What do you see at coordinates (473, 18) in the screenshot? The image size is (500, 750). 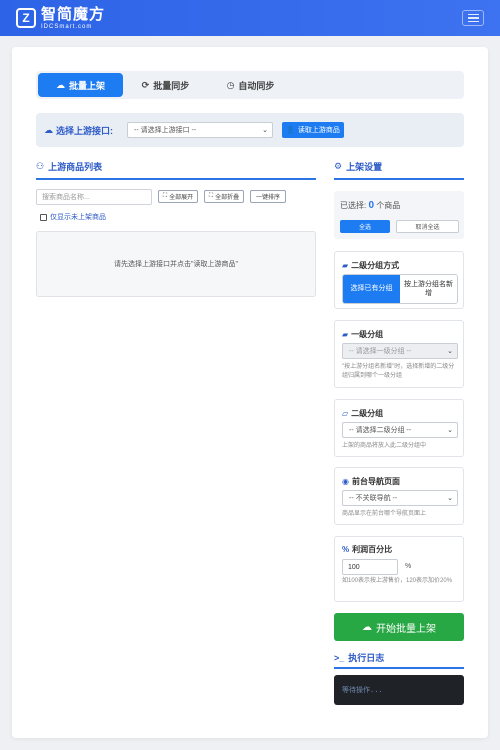 I see `menu-toggle-button` at bounding box center [473, 18].